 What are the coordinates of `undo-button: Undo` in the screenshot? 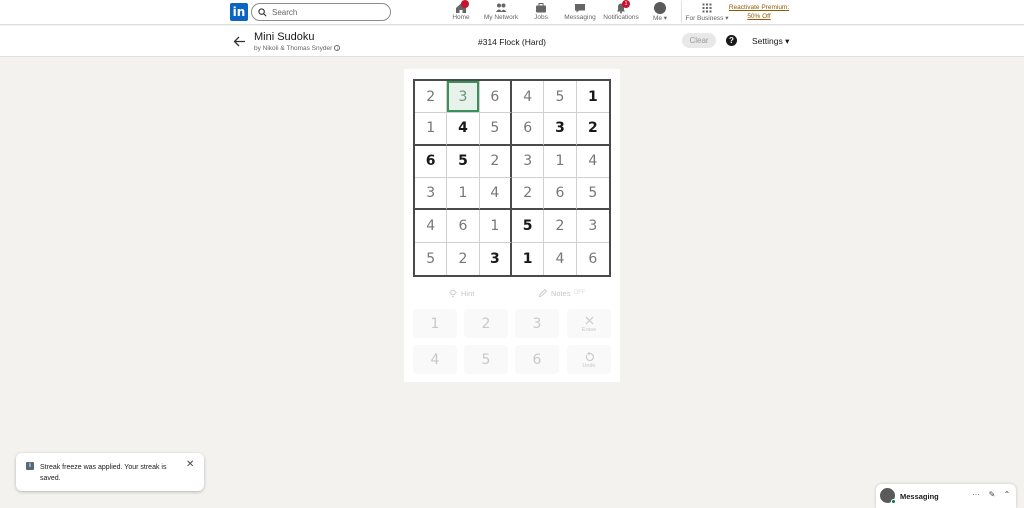 It's located at (589, 359).